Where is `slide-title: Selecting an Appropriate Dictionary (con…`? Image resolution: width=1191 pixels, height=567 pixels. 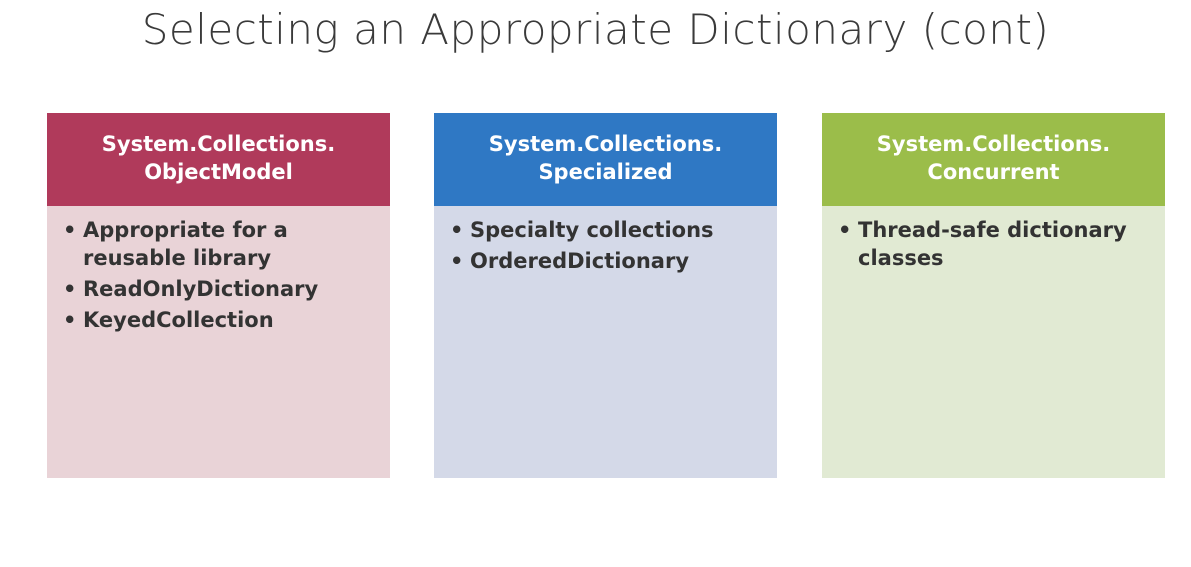 slide-title: Selecting an Appropriate Dictionary (con… is located at coordinates (595, 29).